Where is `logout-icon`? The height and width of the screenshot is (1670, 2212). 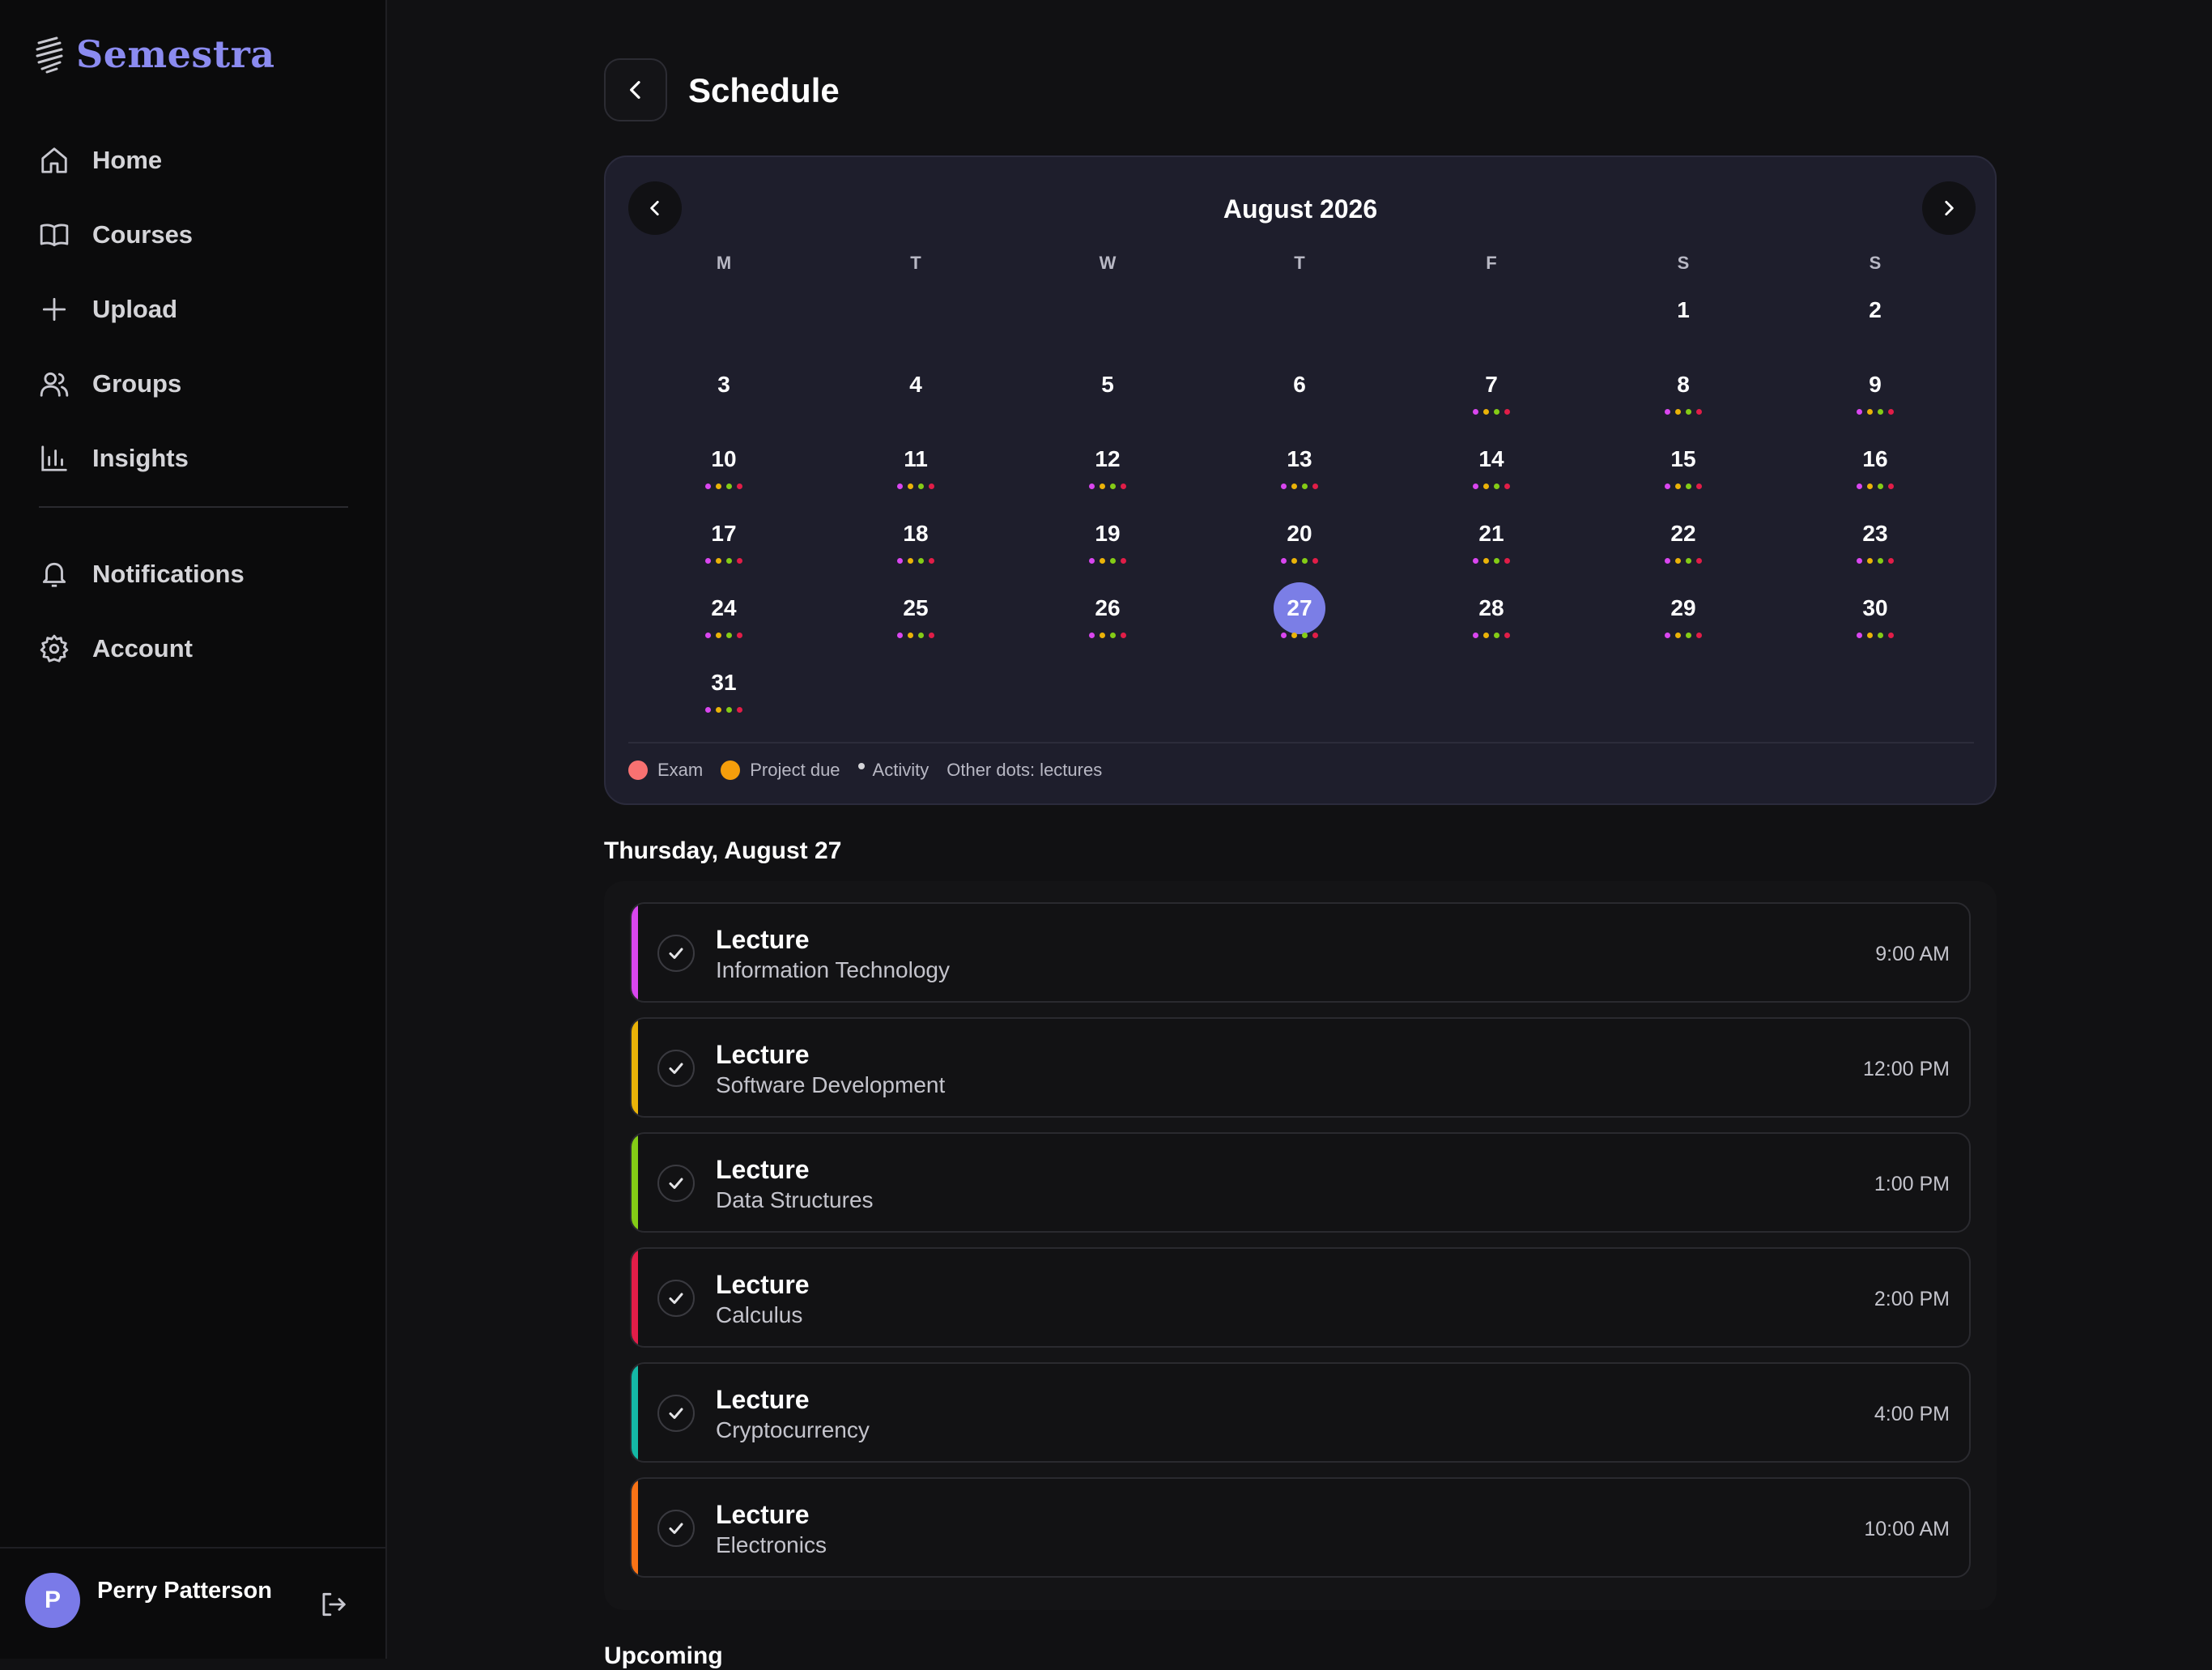
logout-icon is located at coordinates (333, 1604).